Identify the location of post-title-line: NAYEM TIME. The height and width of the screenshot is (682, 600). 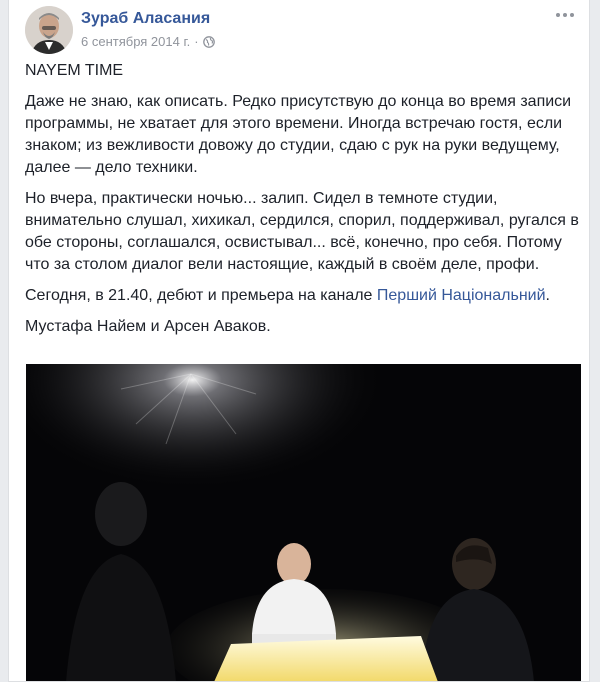
(74, 70).